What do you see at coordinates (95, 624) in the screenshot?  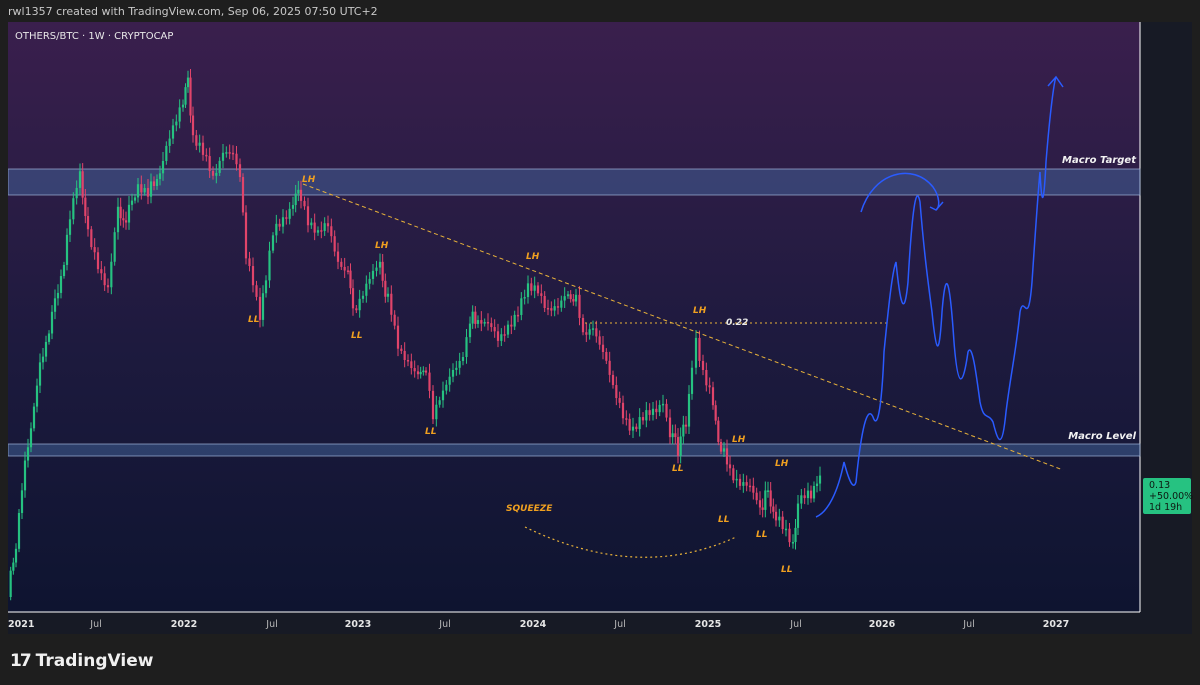 I see `x-tick-label: Jul` at bounding box center [95, 624].